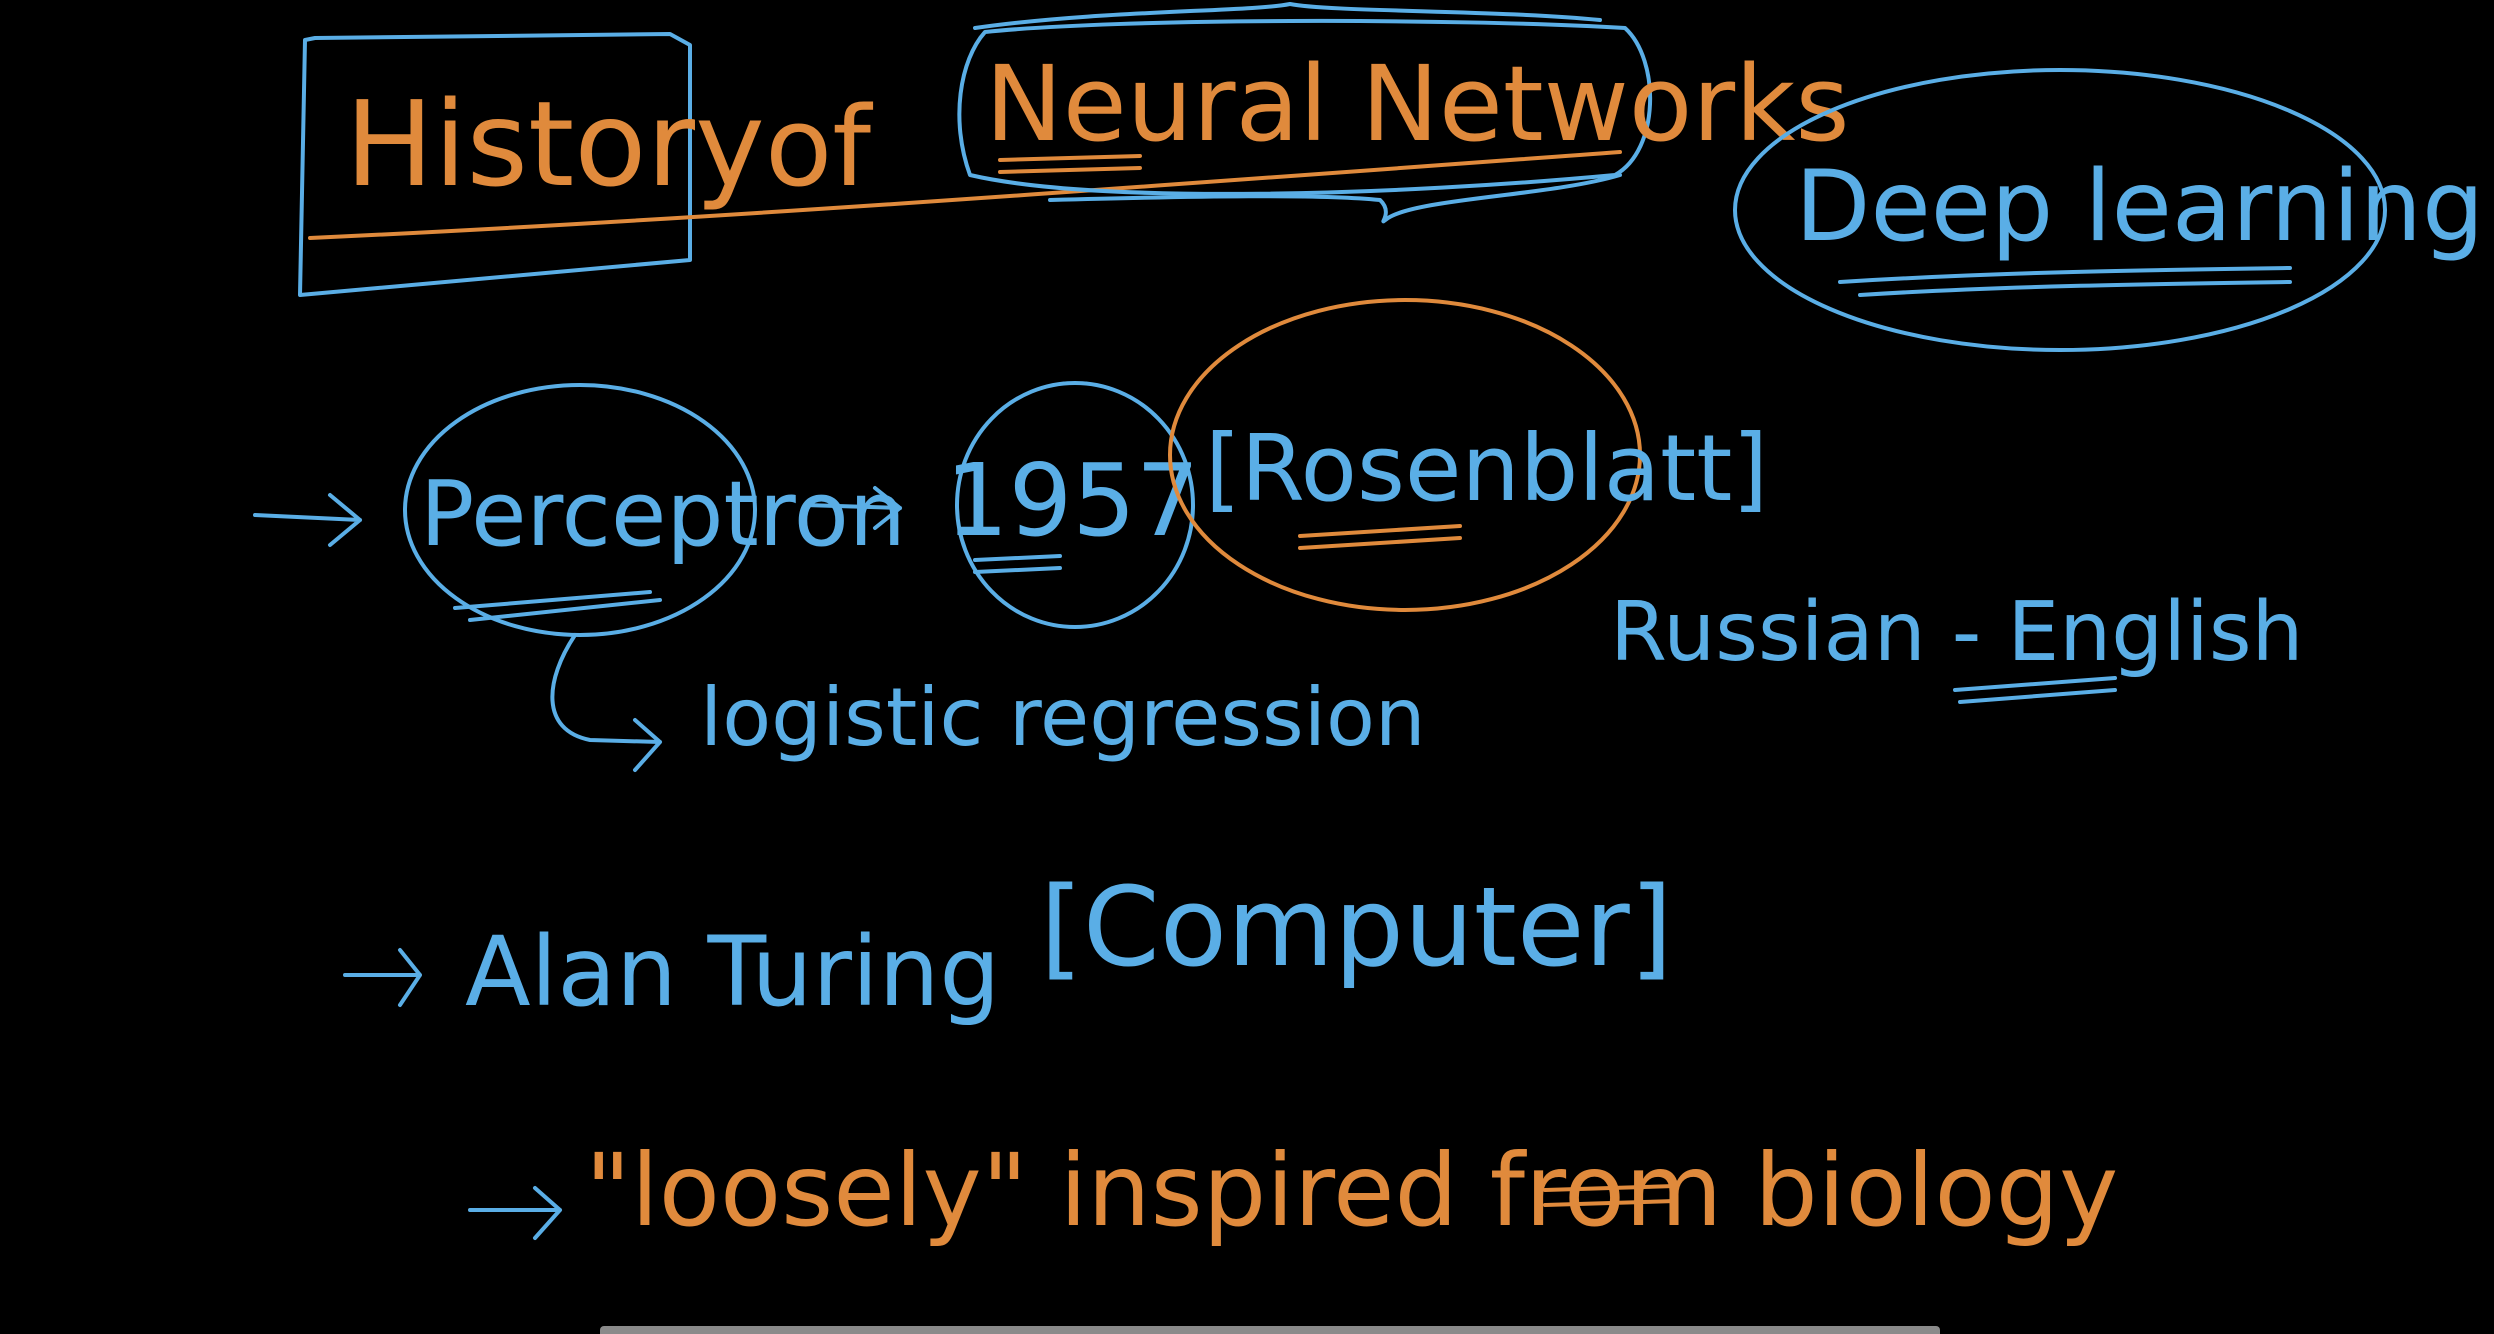  I want to click on loosely-inspired-group: "loosely" inspired from biology, so click(1293, 1190).